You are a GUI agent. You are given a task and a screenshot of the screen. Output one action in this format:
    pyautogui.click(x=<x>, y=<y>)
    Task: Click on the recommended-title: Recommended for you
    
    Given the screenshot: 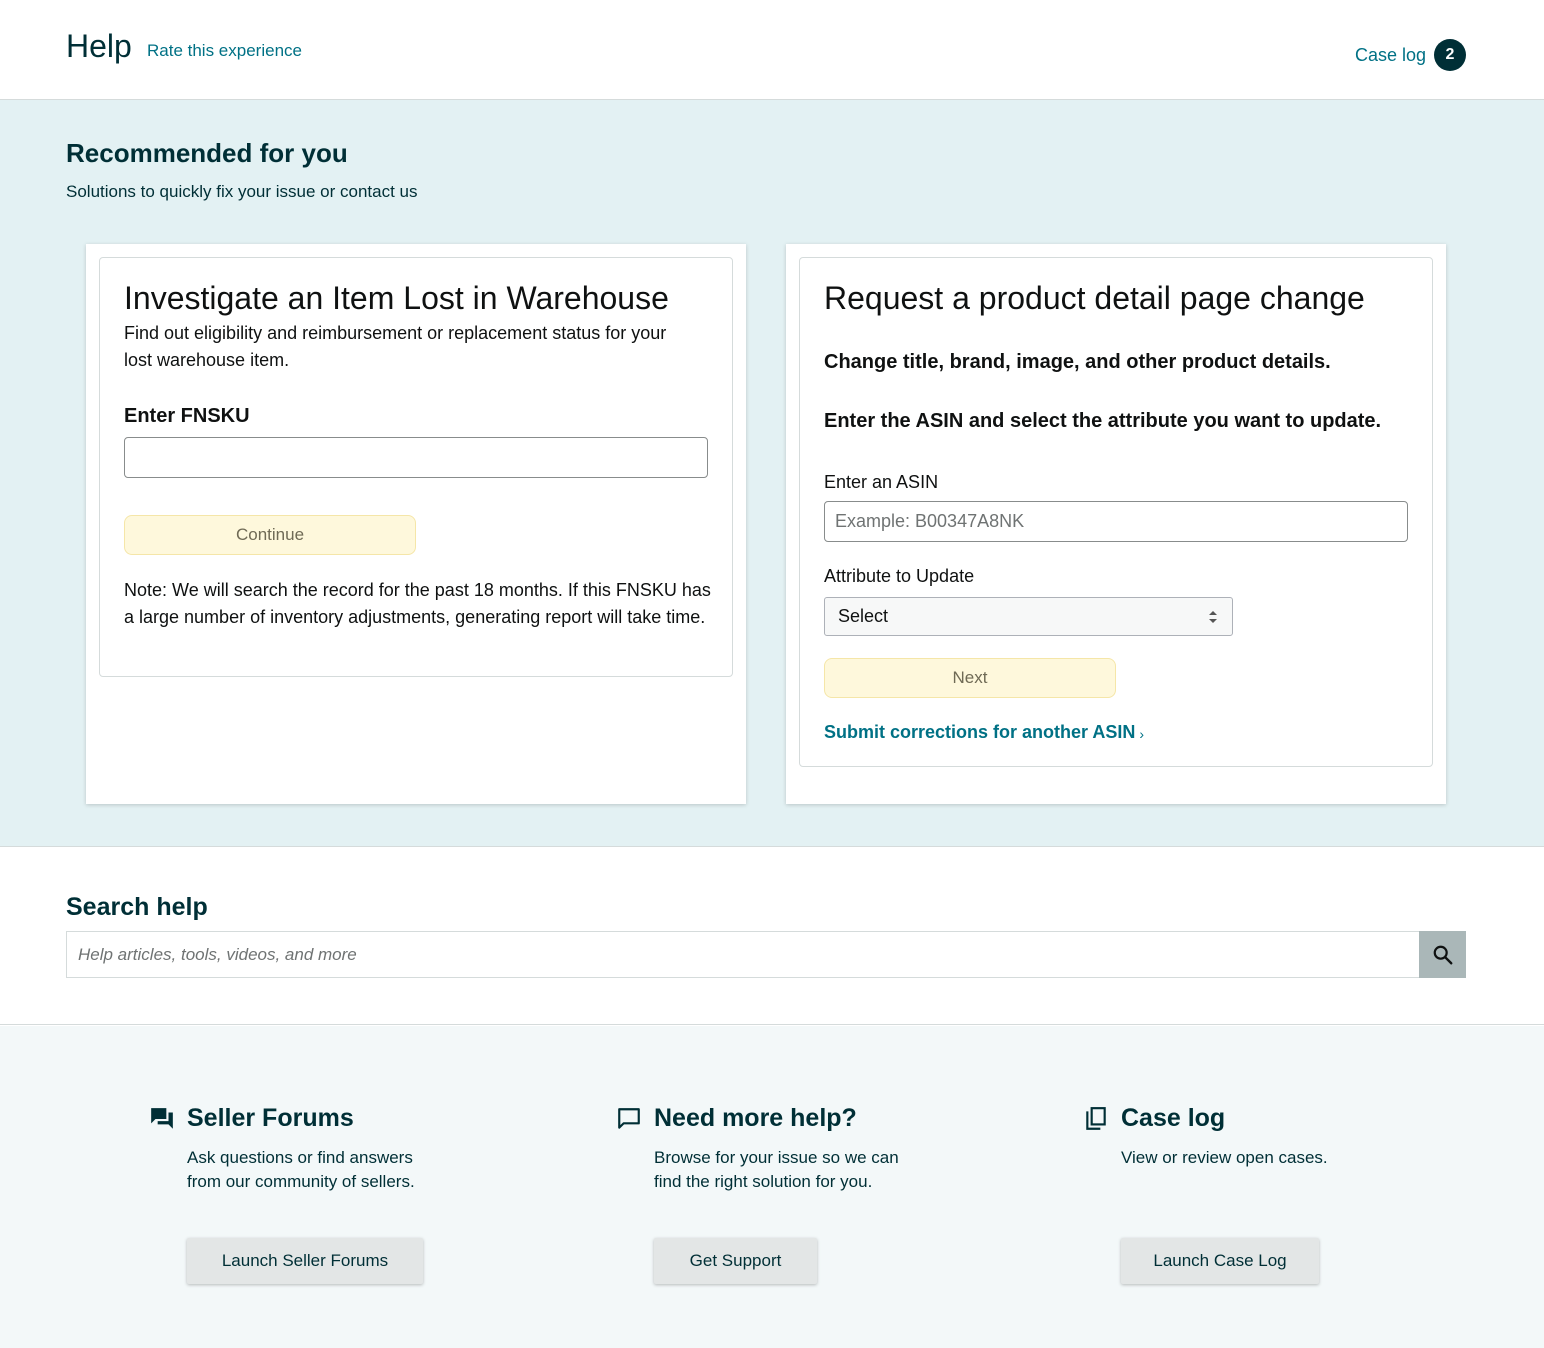 What is the action you would take?
    pyautogui.click(x=207, y=153)
    